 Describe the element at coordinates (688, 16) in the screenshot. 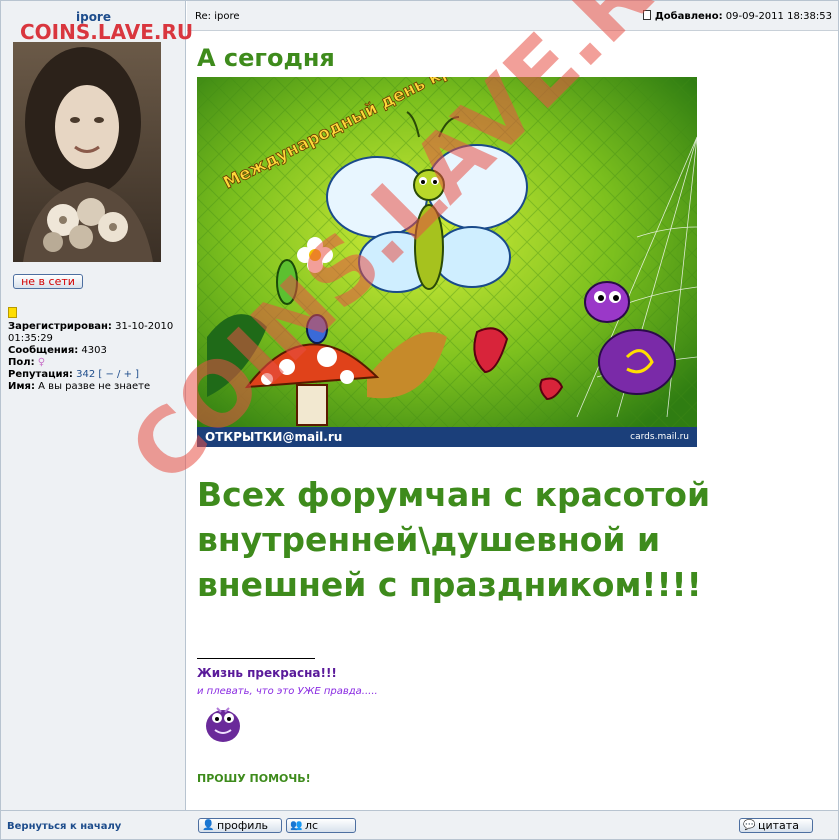

I see `added-label: Добавлено:` at that location.